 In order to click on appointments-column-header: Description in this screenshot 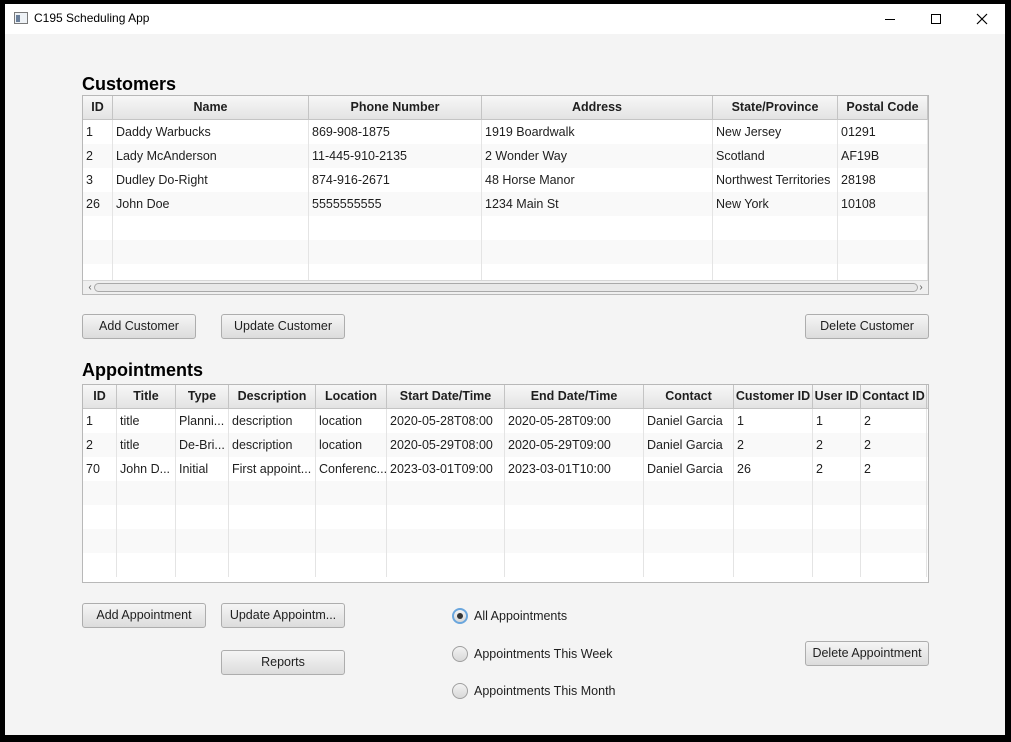, I will do `click(272, 396)`.